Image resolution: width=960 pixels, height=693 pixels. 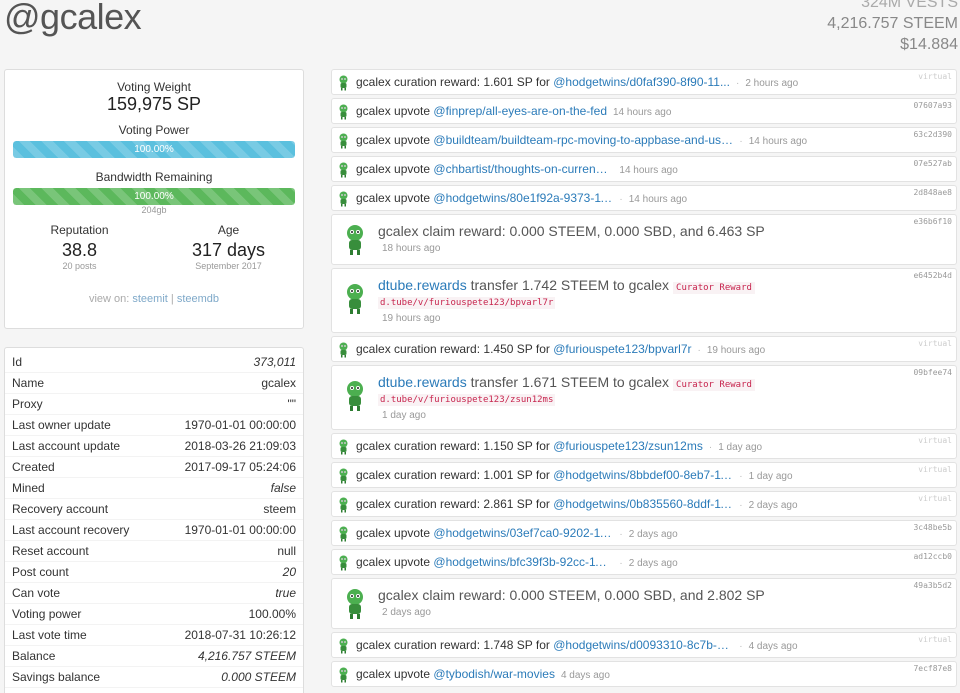 I want to click on transaction-hash: 2d848ae8, so click(x=932, y=193).